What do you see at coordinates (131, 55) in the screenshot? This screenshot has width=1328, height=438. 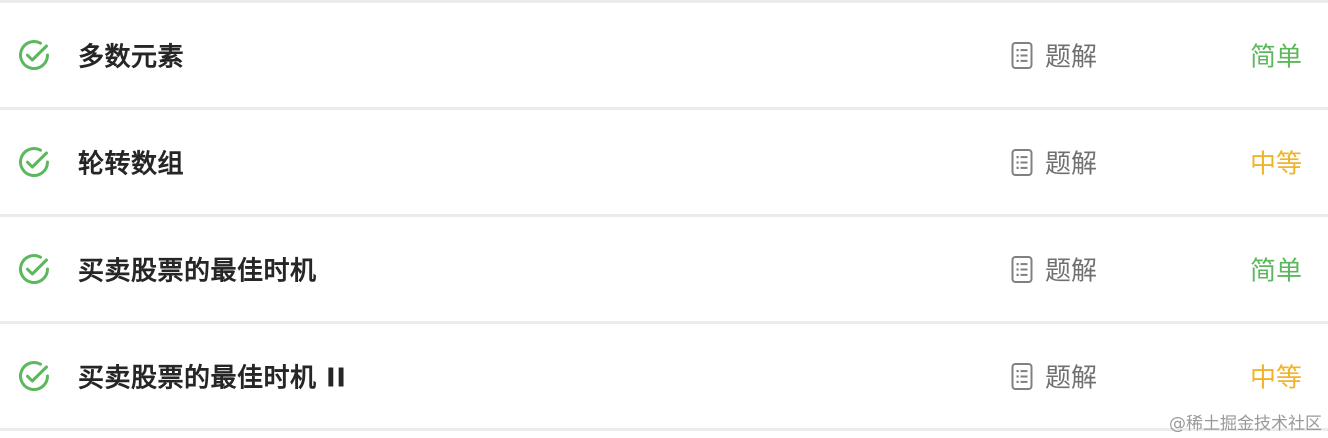 I see `problem-title: 多数元素` at bounding box center [131, 55].